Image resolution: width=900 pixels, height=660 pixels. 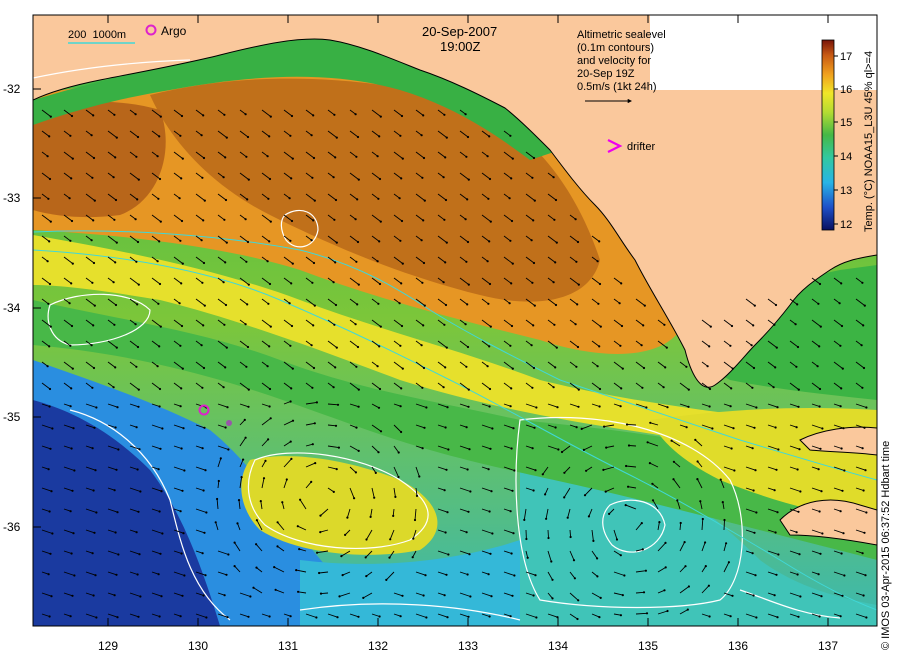 I want to click on altimetry-line: 0.5m/s (1kt 24h), so click(x=616, y=87).